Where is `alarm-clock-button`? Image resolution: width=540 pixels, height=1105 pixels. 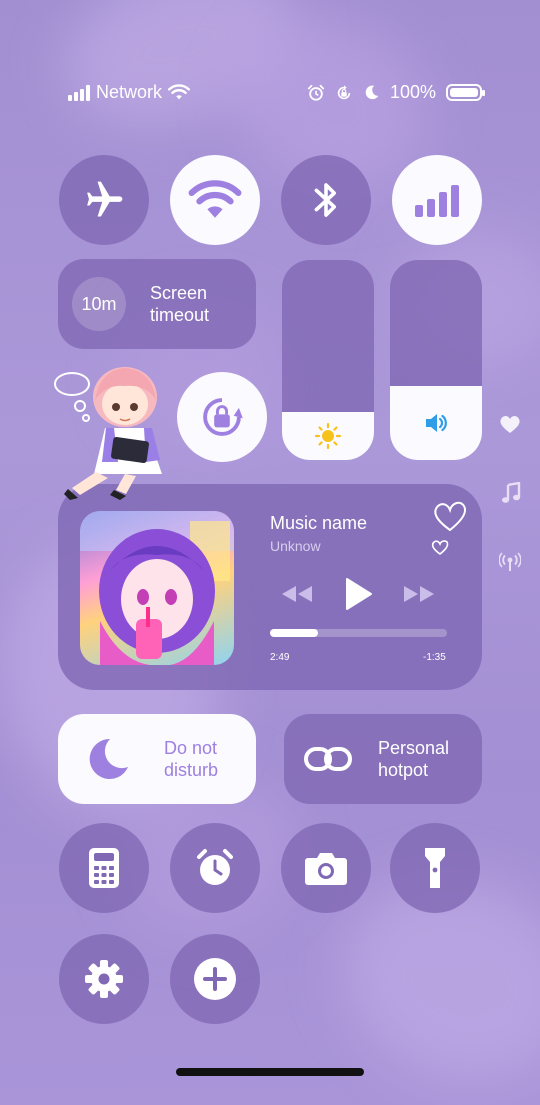
alarm-clock-button is located at coordinates (215, 868).